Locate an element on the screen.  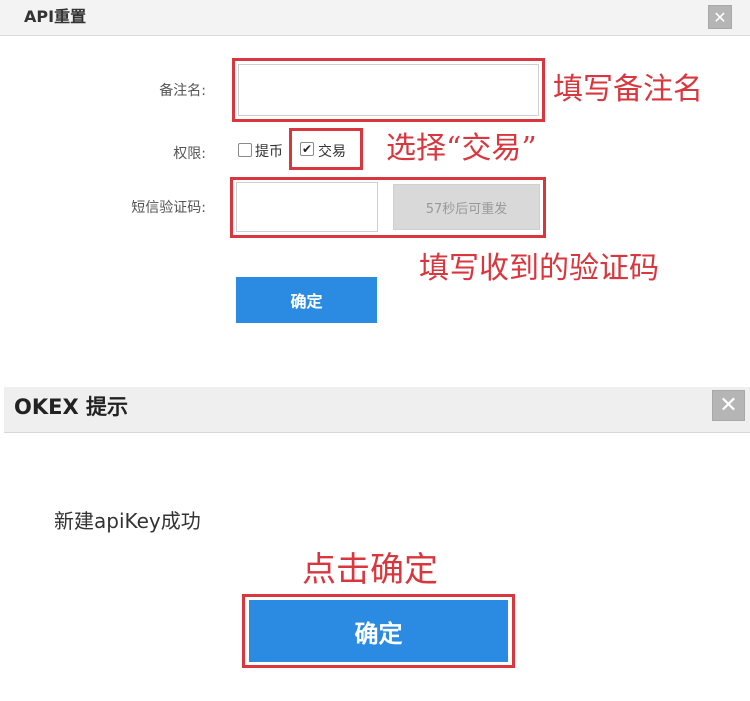
resend-code-button: 57秒后可重发 is located at coordinates (466, 207).